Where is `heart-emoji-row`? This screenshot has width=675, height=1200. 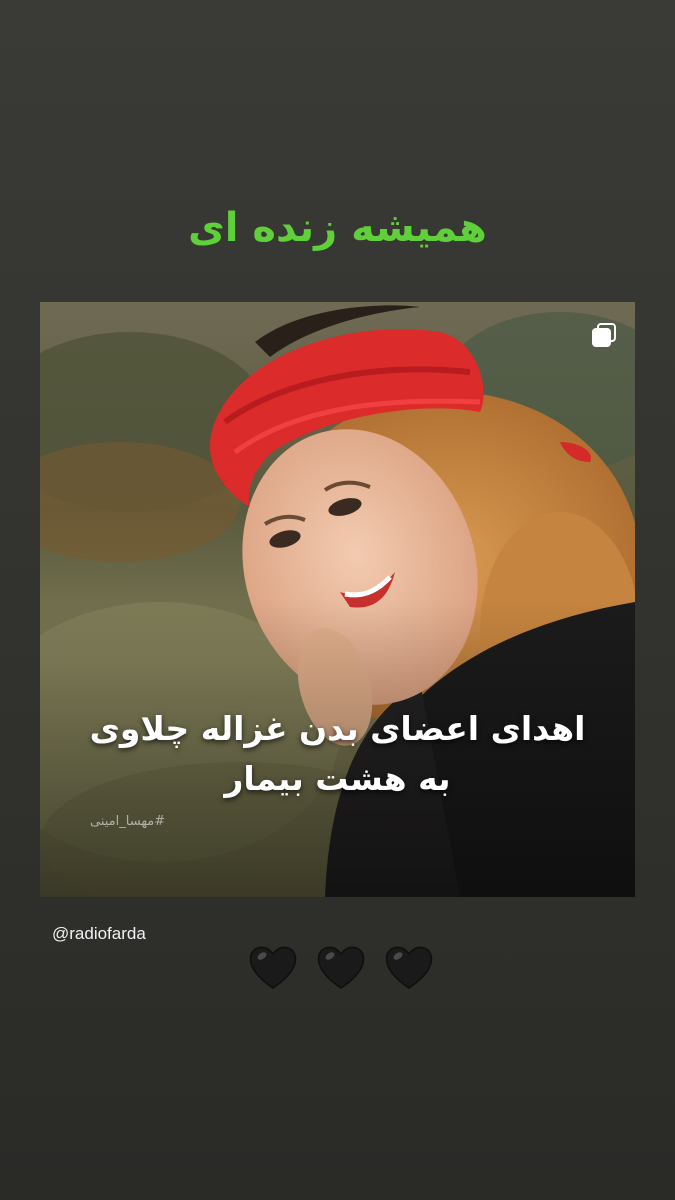 heart-emoji-row is located at coordinates (341, 970).